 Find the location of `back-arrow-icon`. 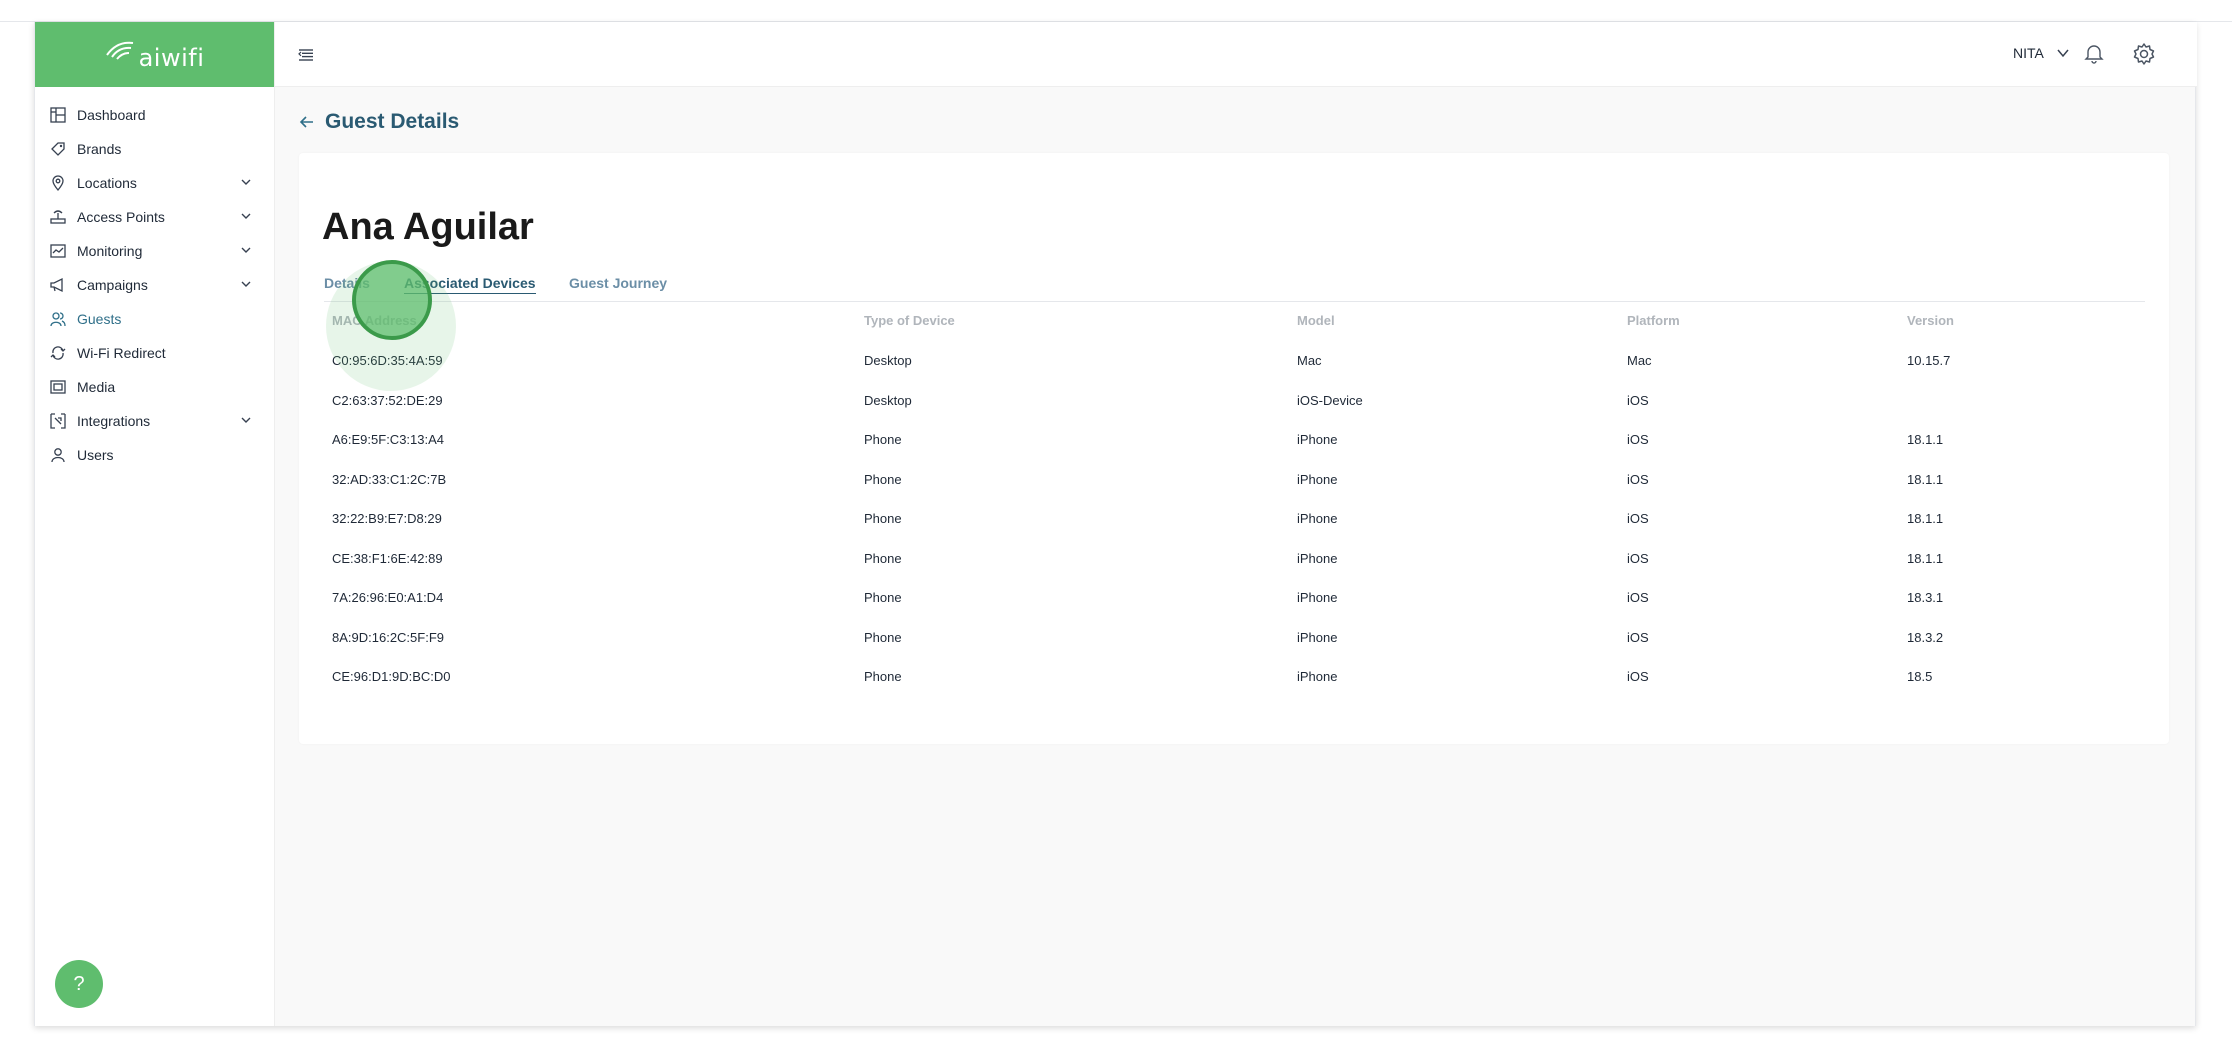

back-arrow-icon is located at coordinates (307, 122).